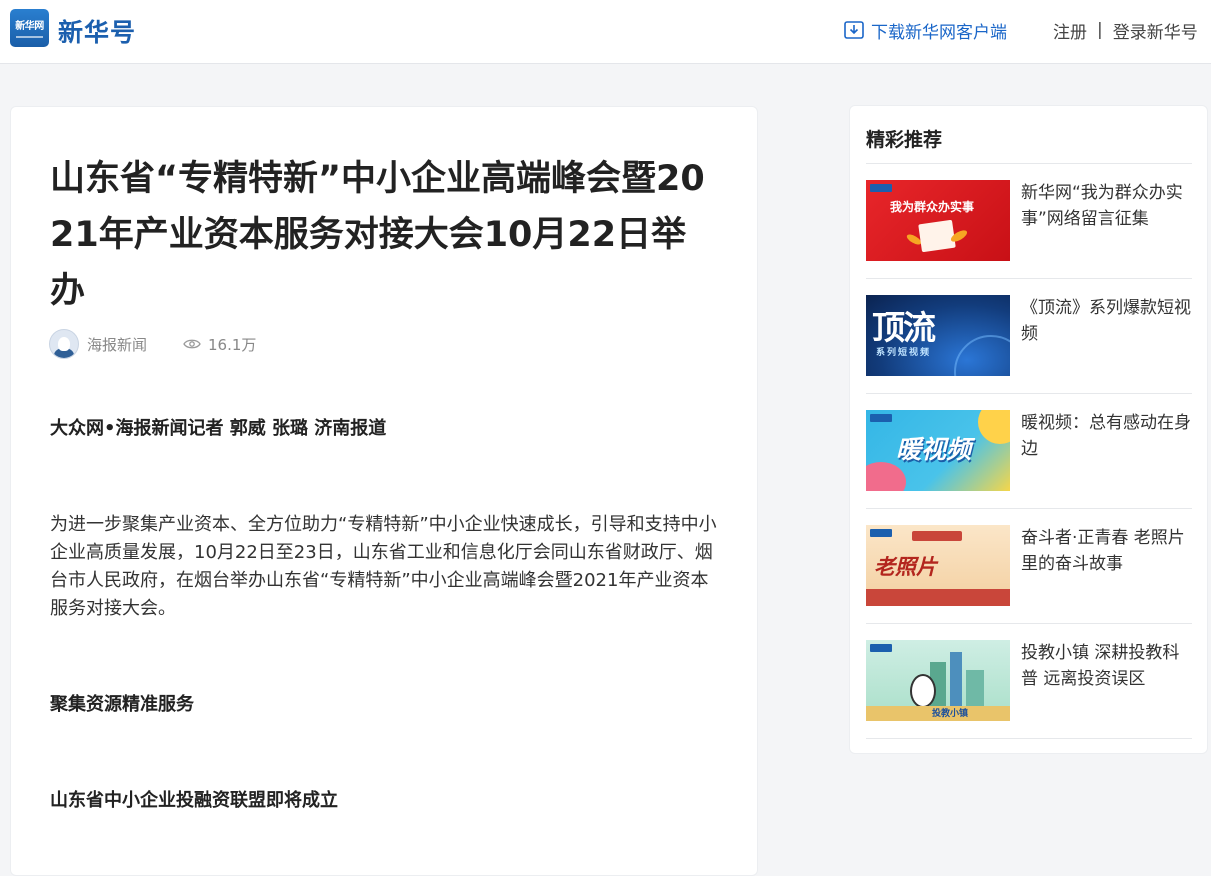 This screenshot has height=876, width=1211. What do you see at coordinates (938, 680) in the screenshot?
I see `recommend-thumbnail: 投教小镇` at bounding box center [938, 680].